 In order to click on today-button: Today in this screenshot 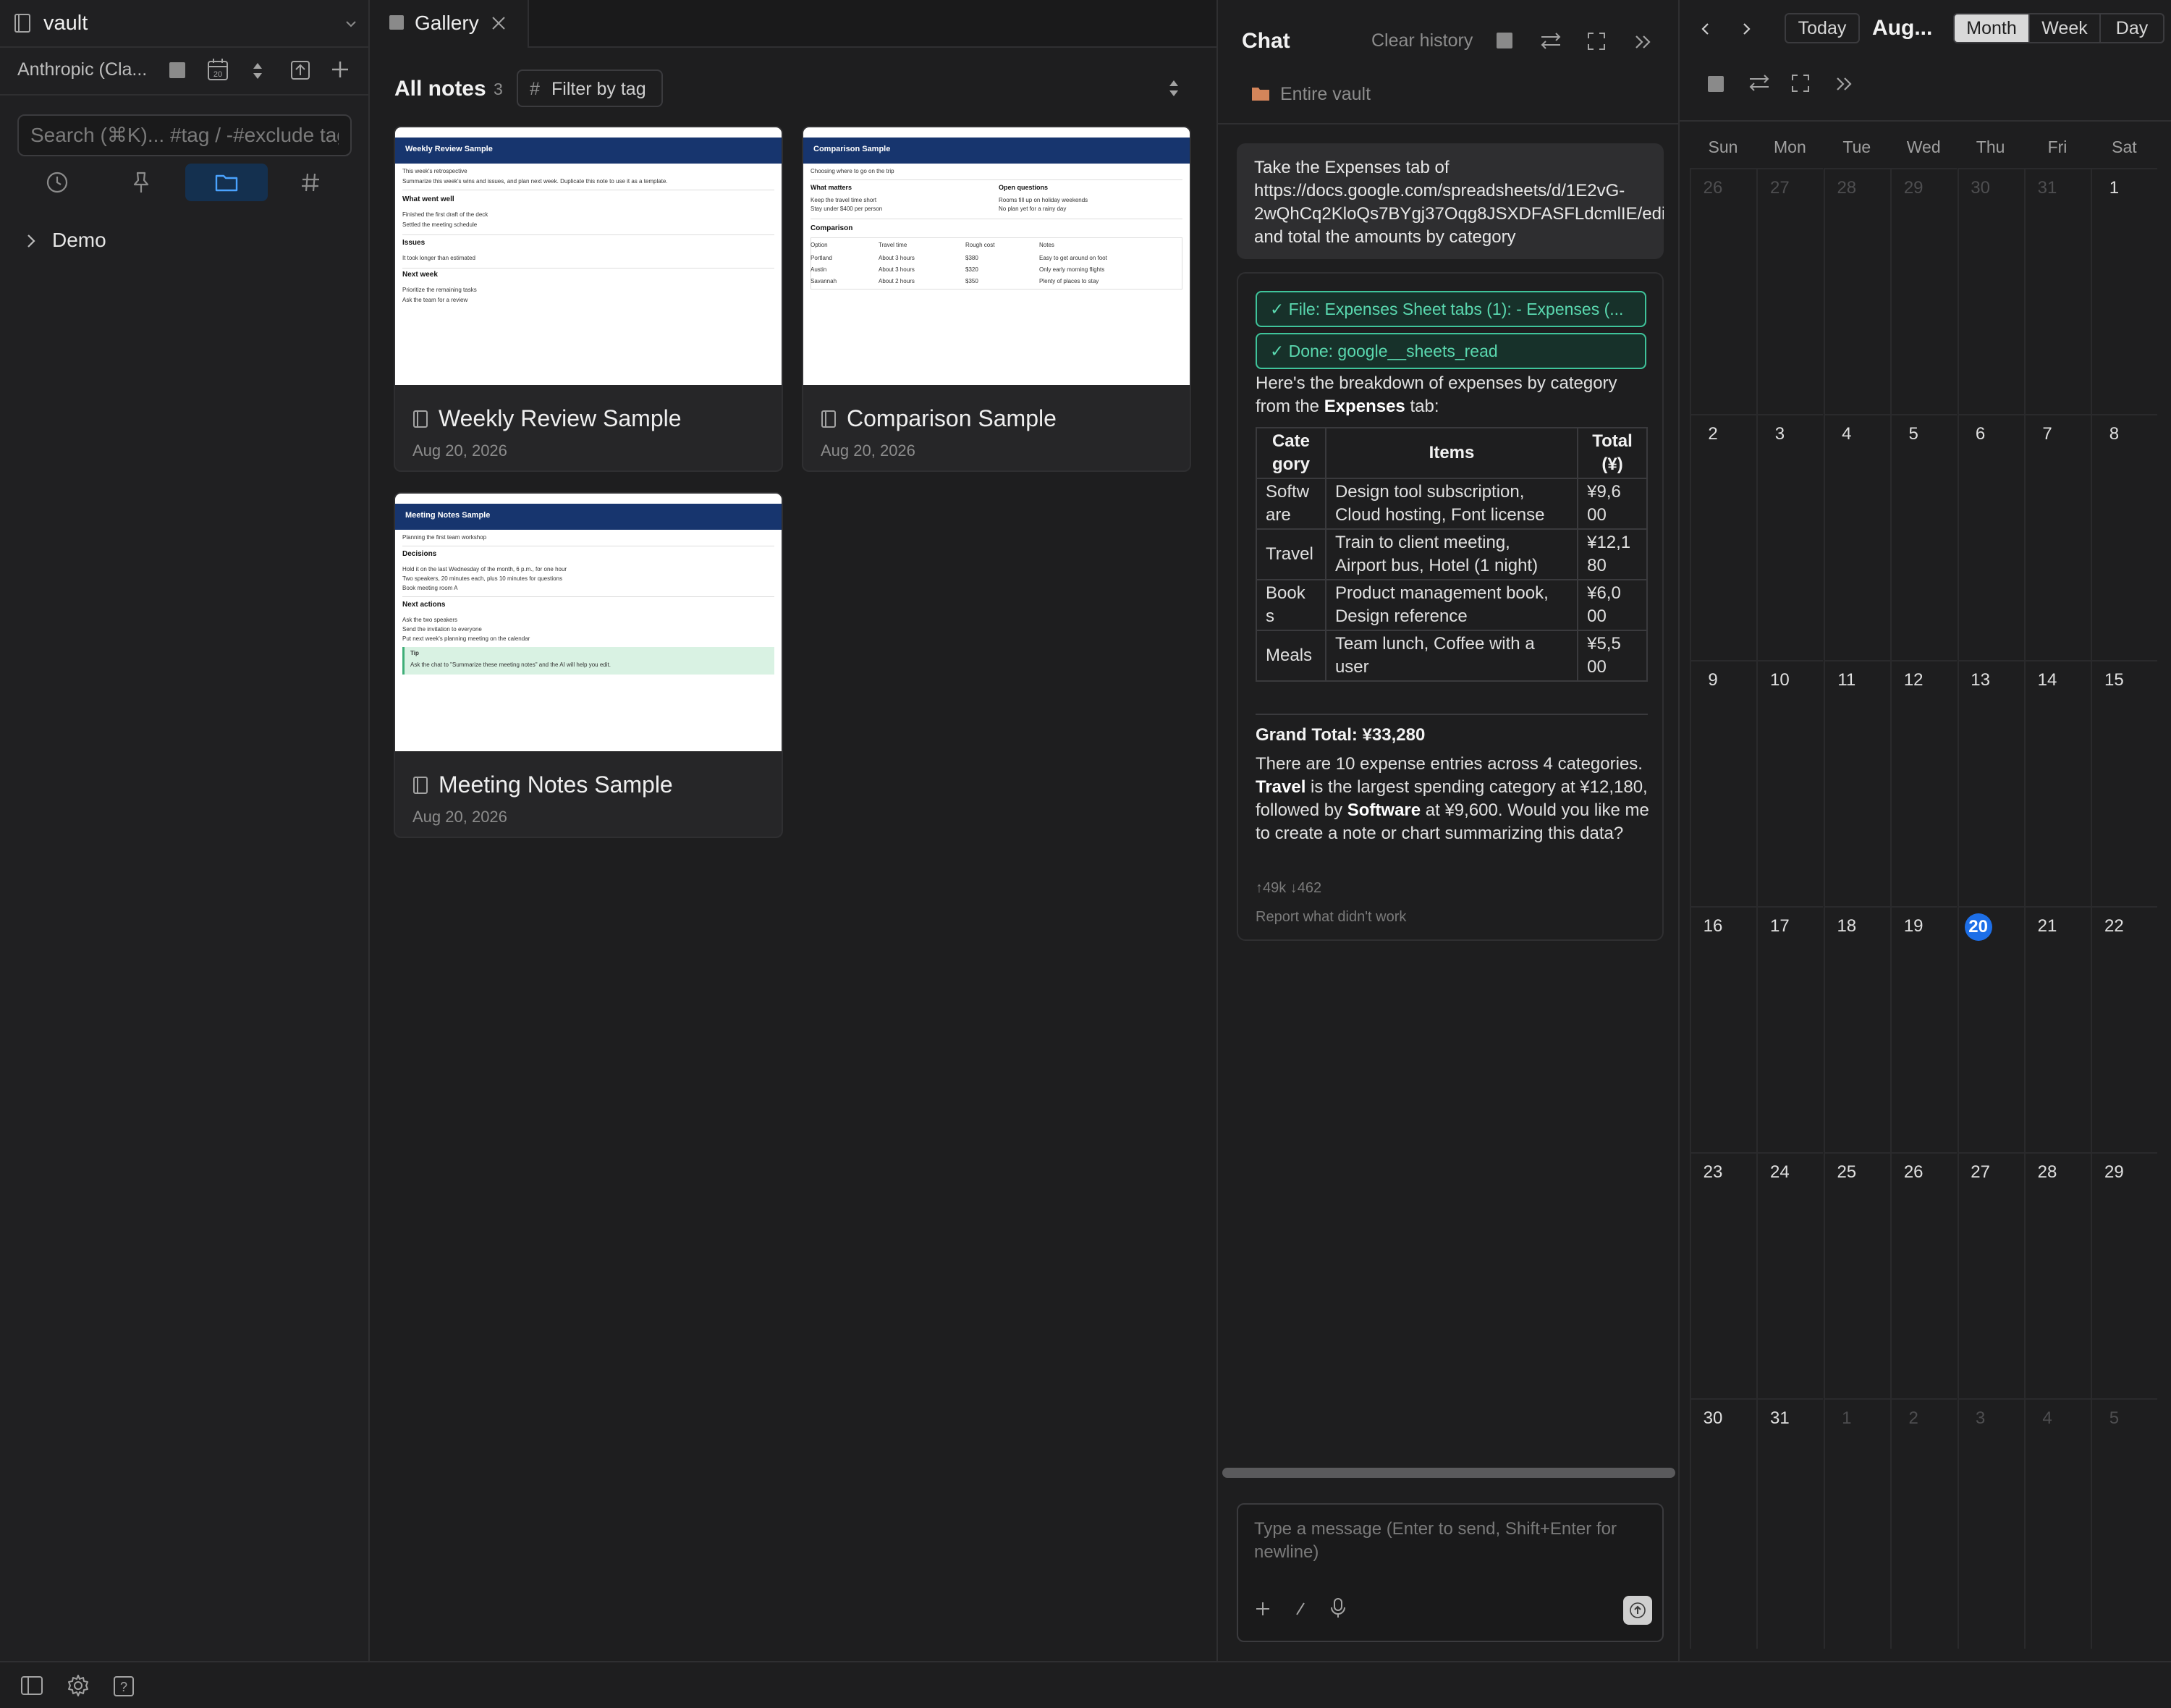, I will do `click(1823, 28)`.